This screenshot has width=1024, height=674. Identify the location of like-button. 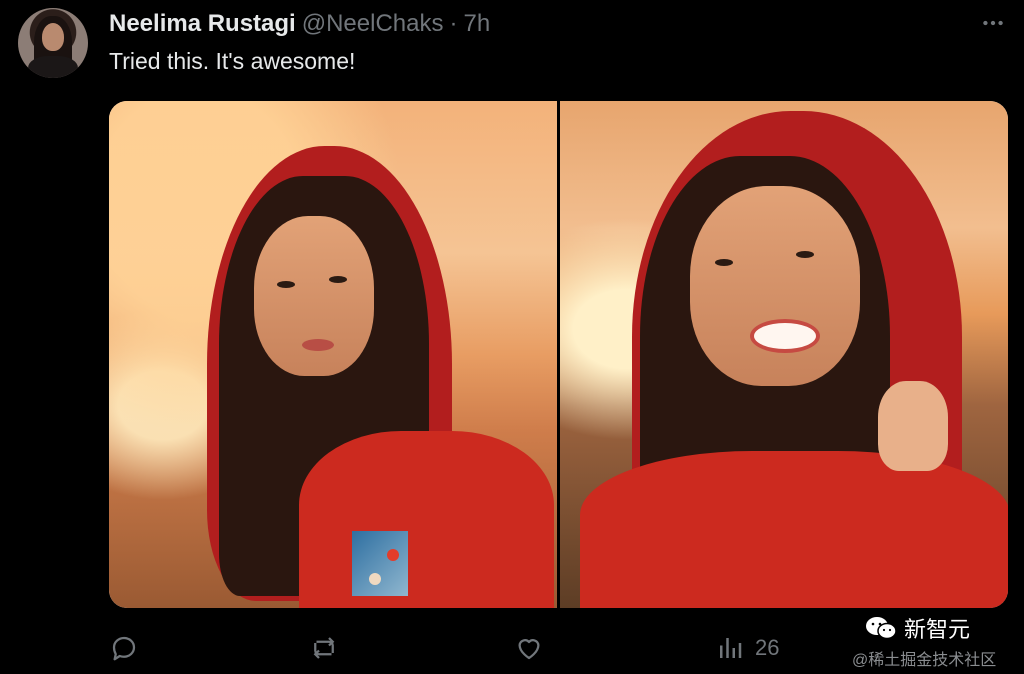
(529, 648).